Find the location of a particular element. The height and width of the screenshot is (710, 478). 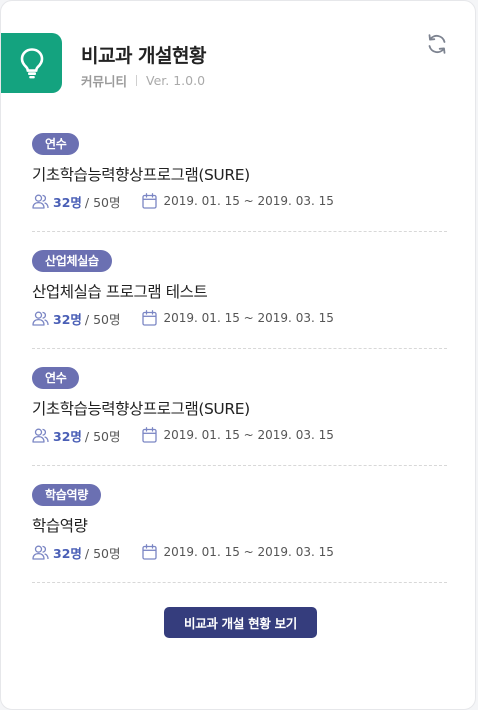

widget-subtitle: 커뮤니티 Ver. 1.0.0 is located at coordinates (143, 80).